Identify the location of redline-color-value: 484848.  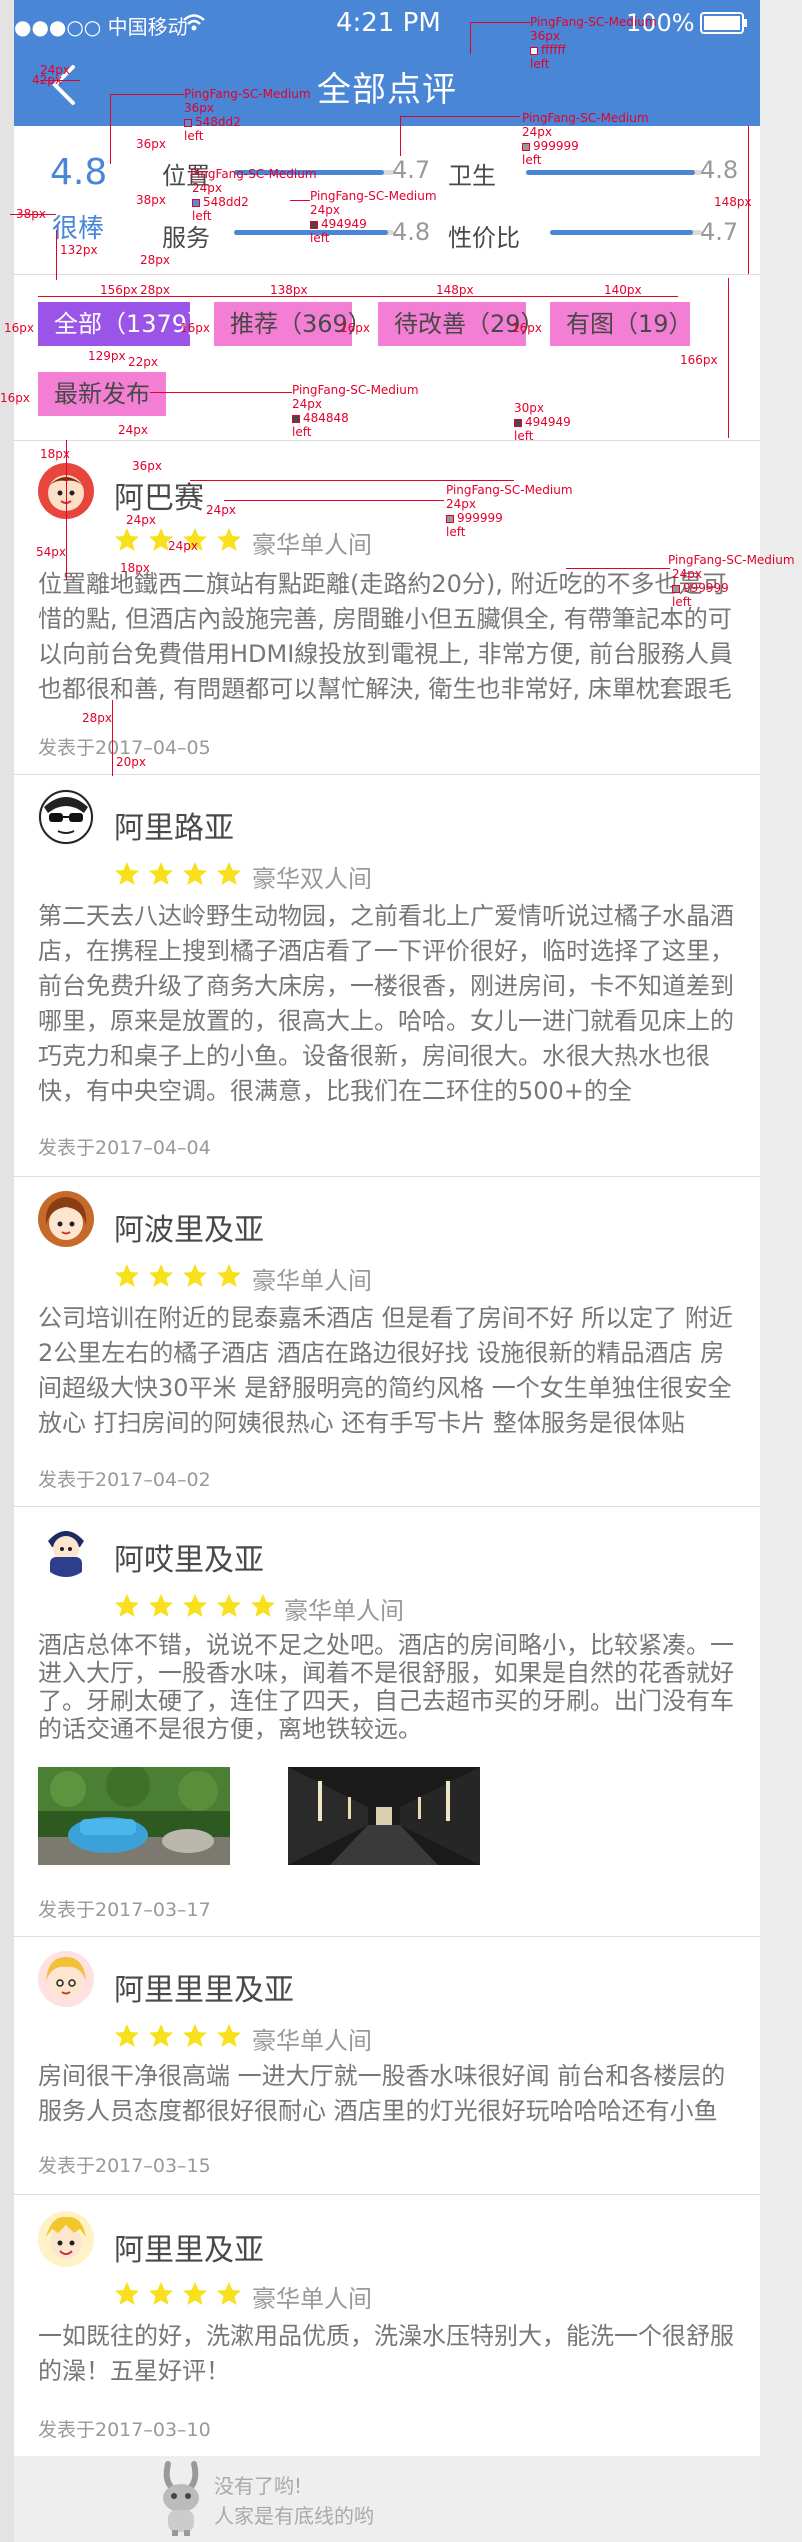
(326, 418).